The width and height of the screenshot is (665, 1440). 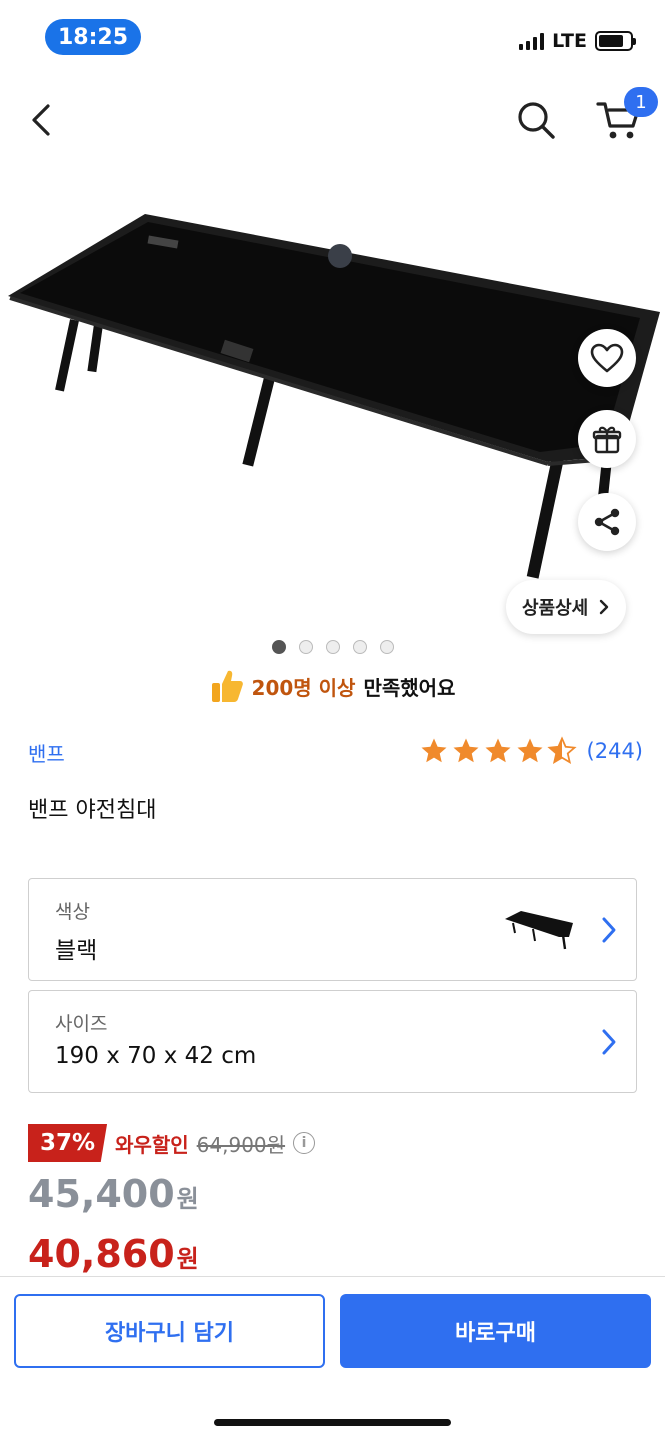 I want to click on wishlist-button, so click(x=607, y=358).